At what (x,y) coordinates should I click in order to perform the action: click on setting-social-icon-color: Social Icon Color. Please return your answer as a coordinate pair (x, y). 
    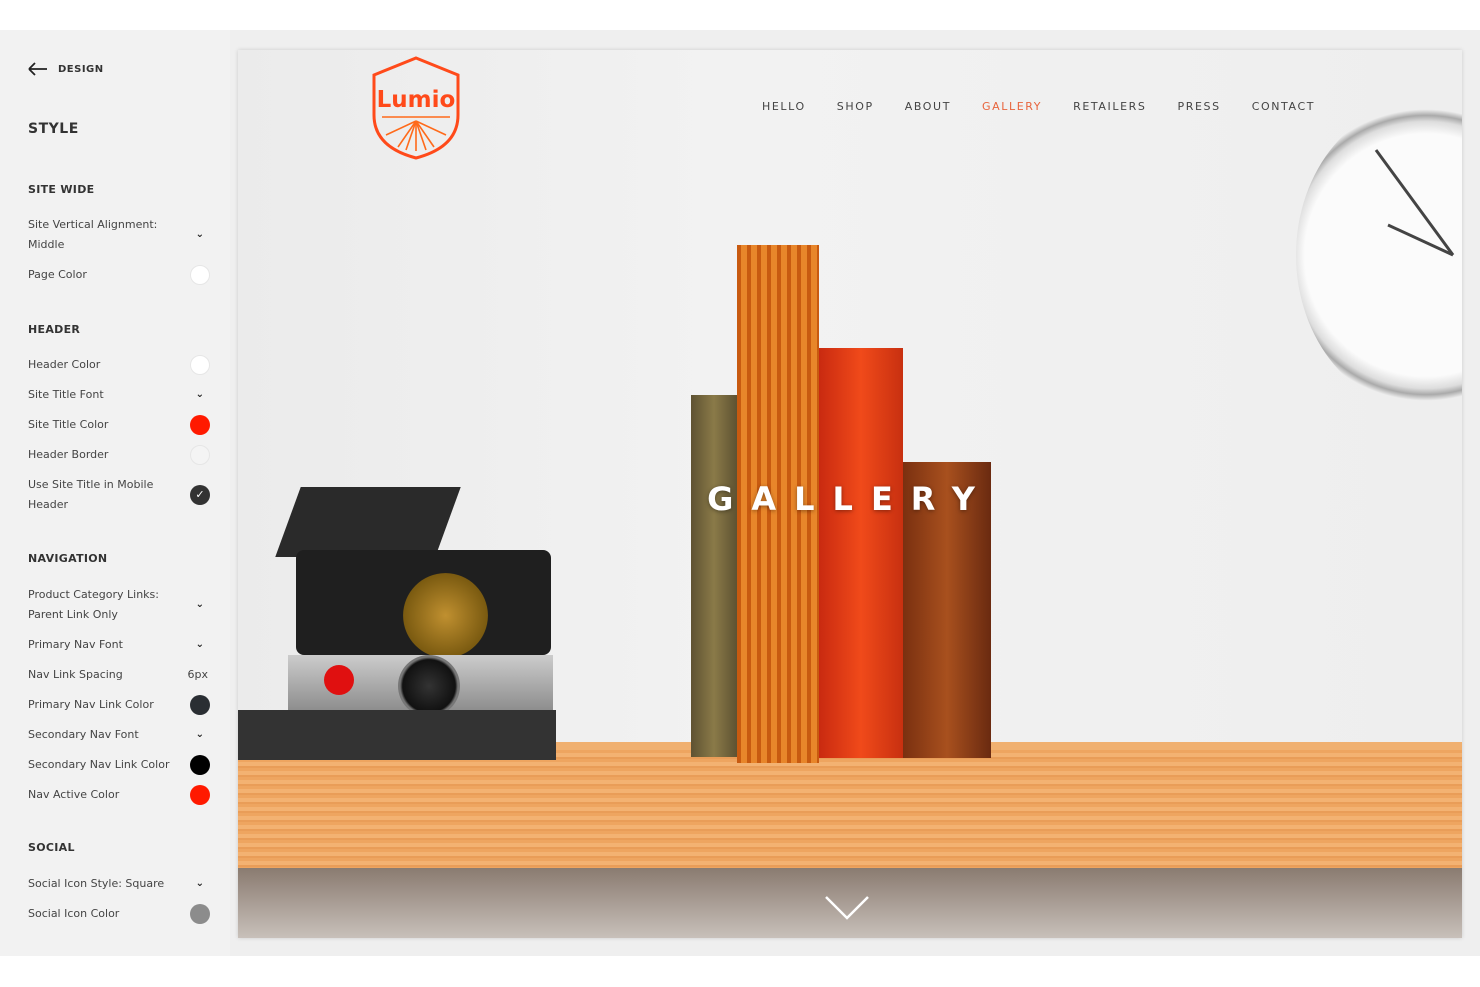
    Looking at the image, I should click on (119, 914).